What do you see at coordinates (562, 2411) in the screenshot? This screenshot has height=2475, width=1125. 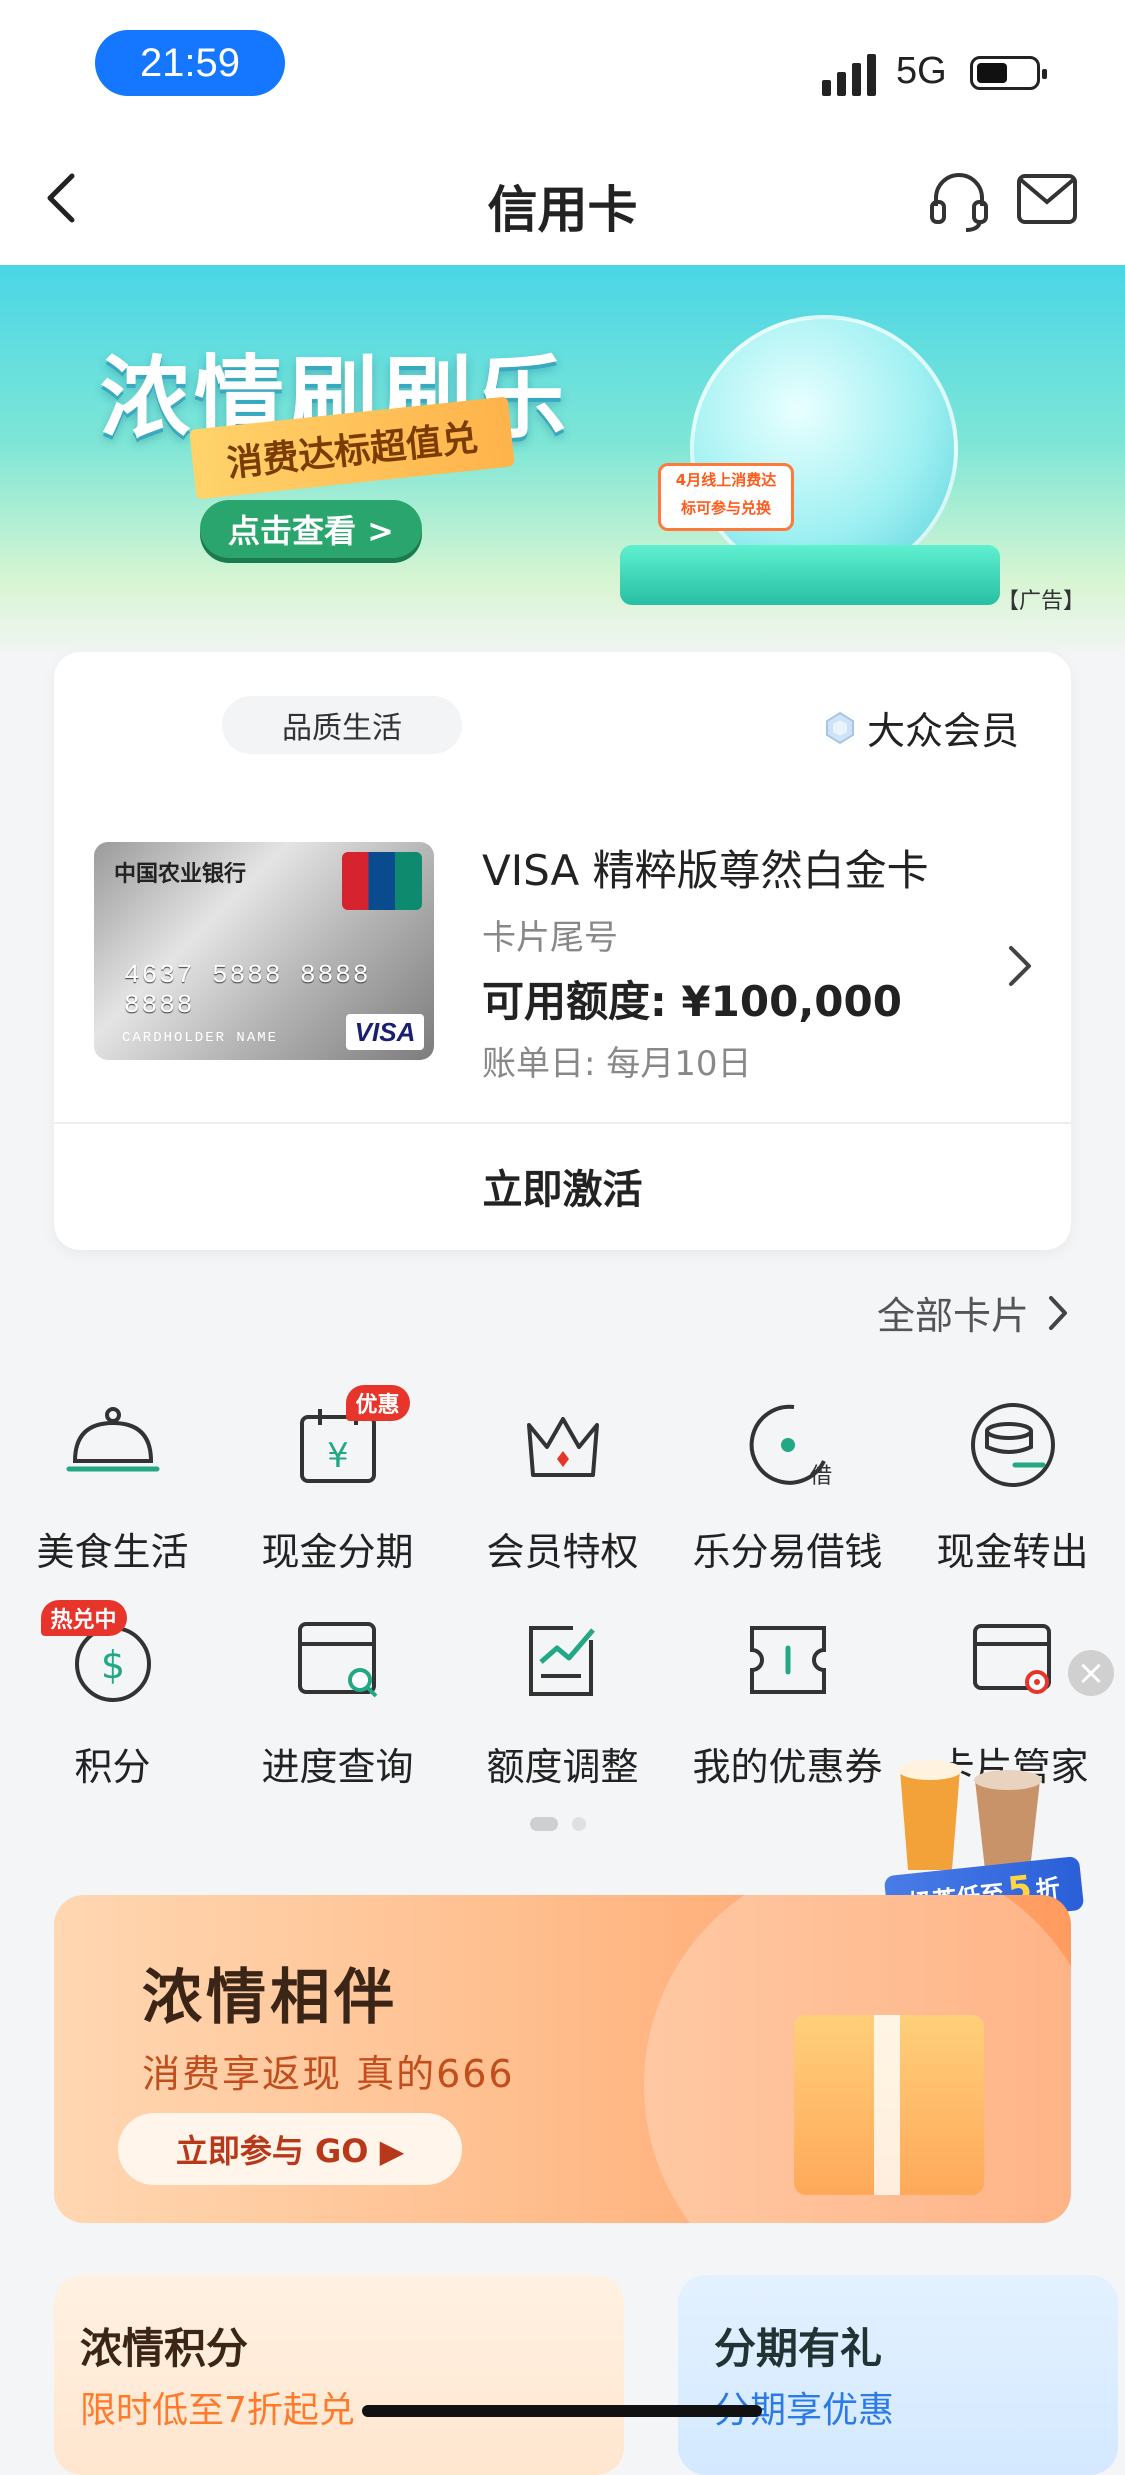 I see `home-indicator` at bounding box center [562, 2411].